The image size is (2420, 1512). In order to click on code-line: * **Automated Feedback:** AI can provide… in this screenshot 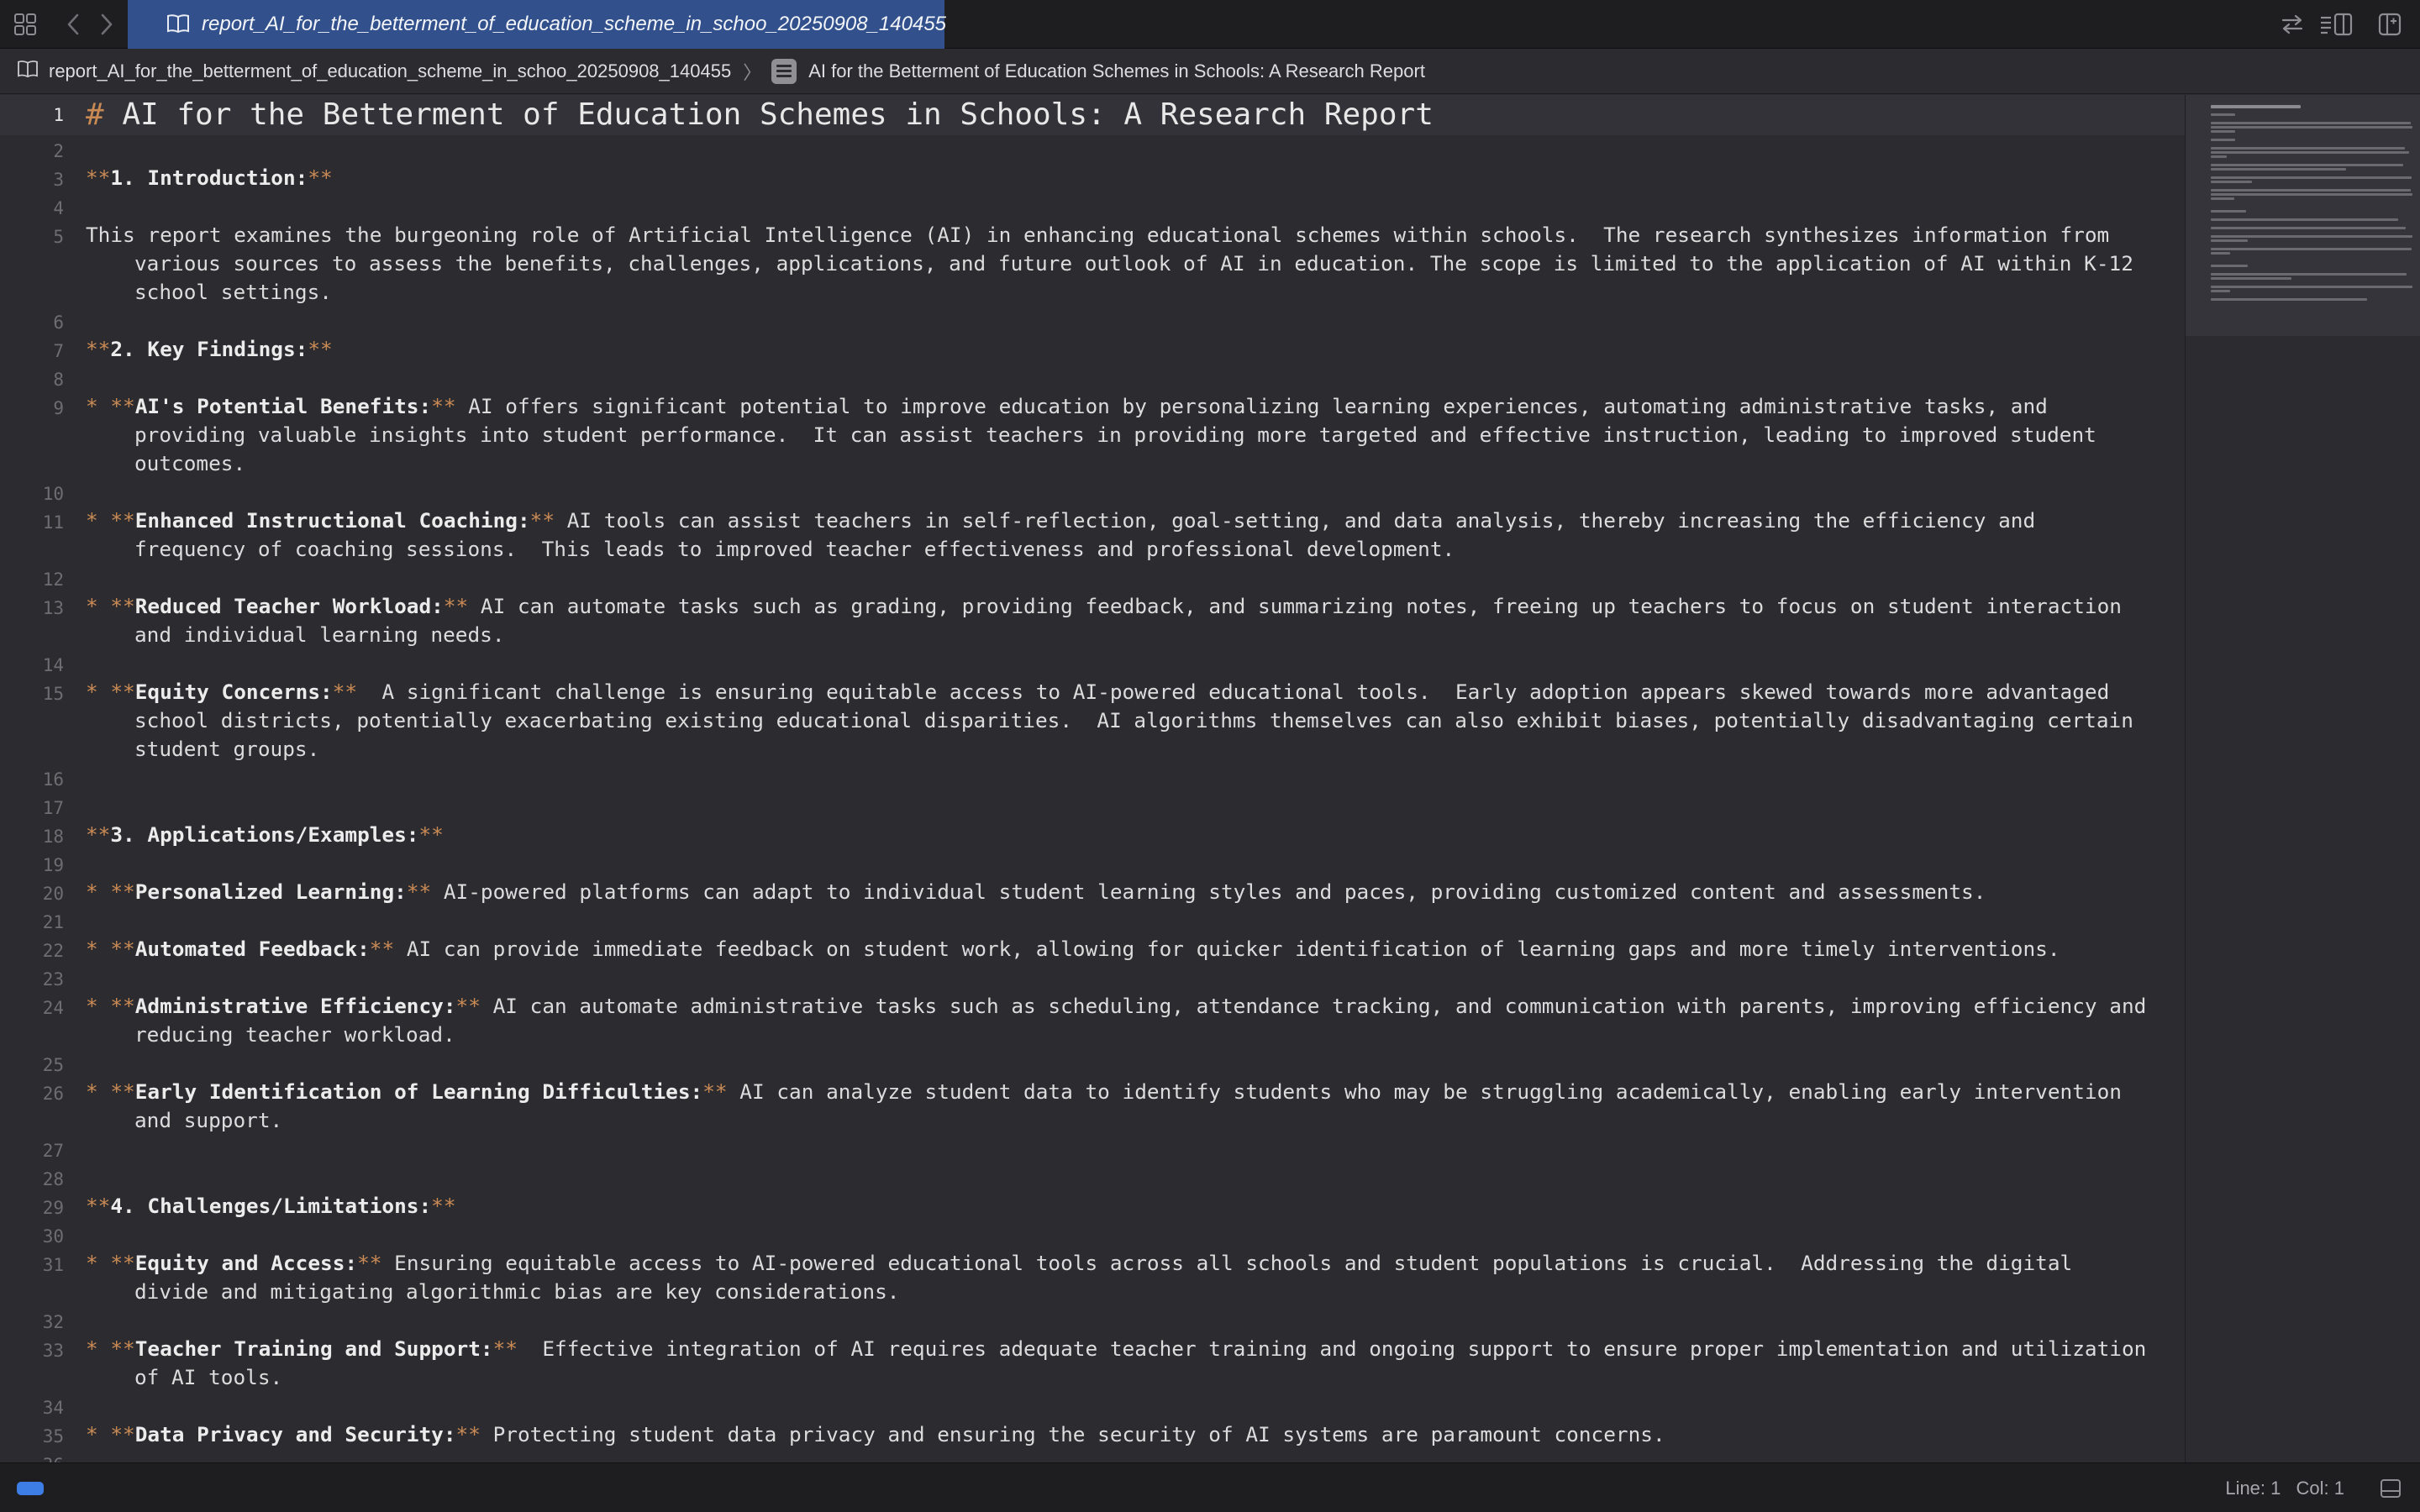, I will do `click(1073, 949)`.